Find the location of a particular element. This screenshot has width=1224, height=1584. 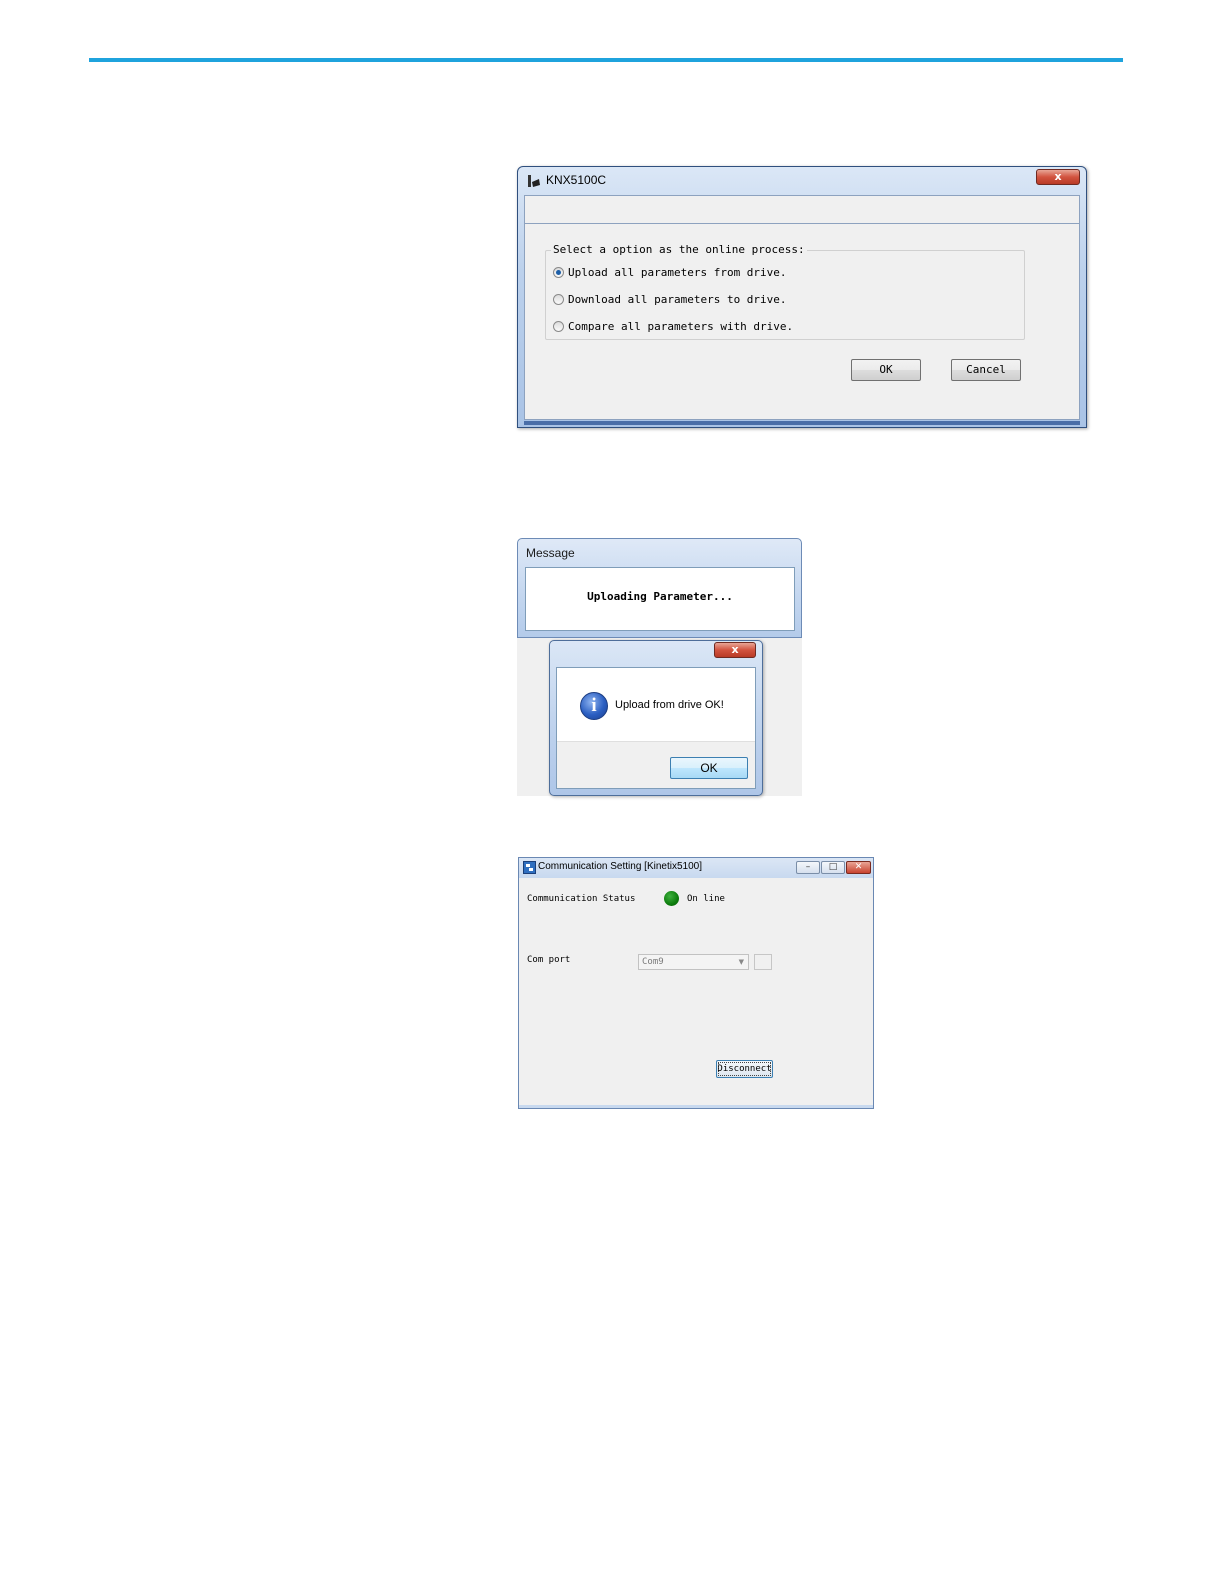

info-dialog: x i Upload from drive OK! OK is located at coordinates (656, 718).